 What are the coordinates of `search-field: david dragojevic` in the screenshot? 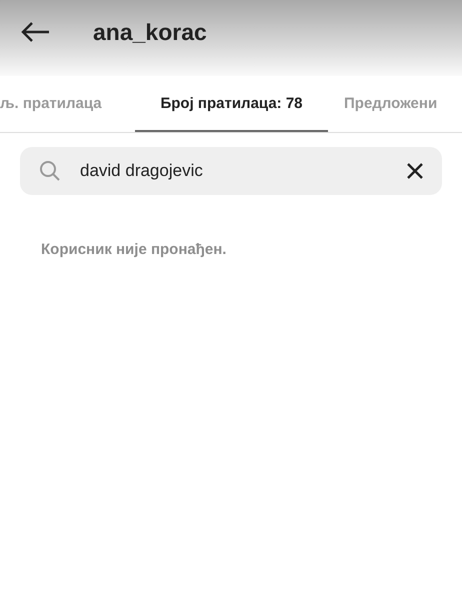 It's located at (231, 171).